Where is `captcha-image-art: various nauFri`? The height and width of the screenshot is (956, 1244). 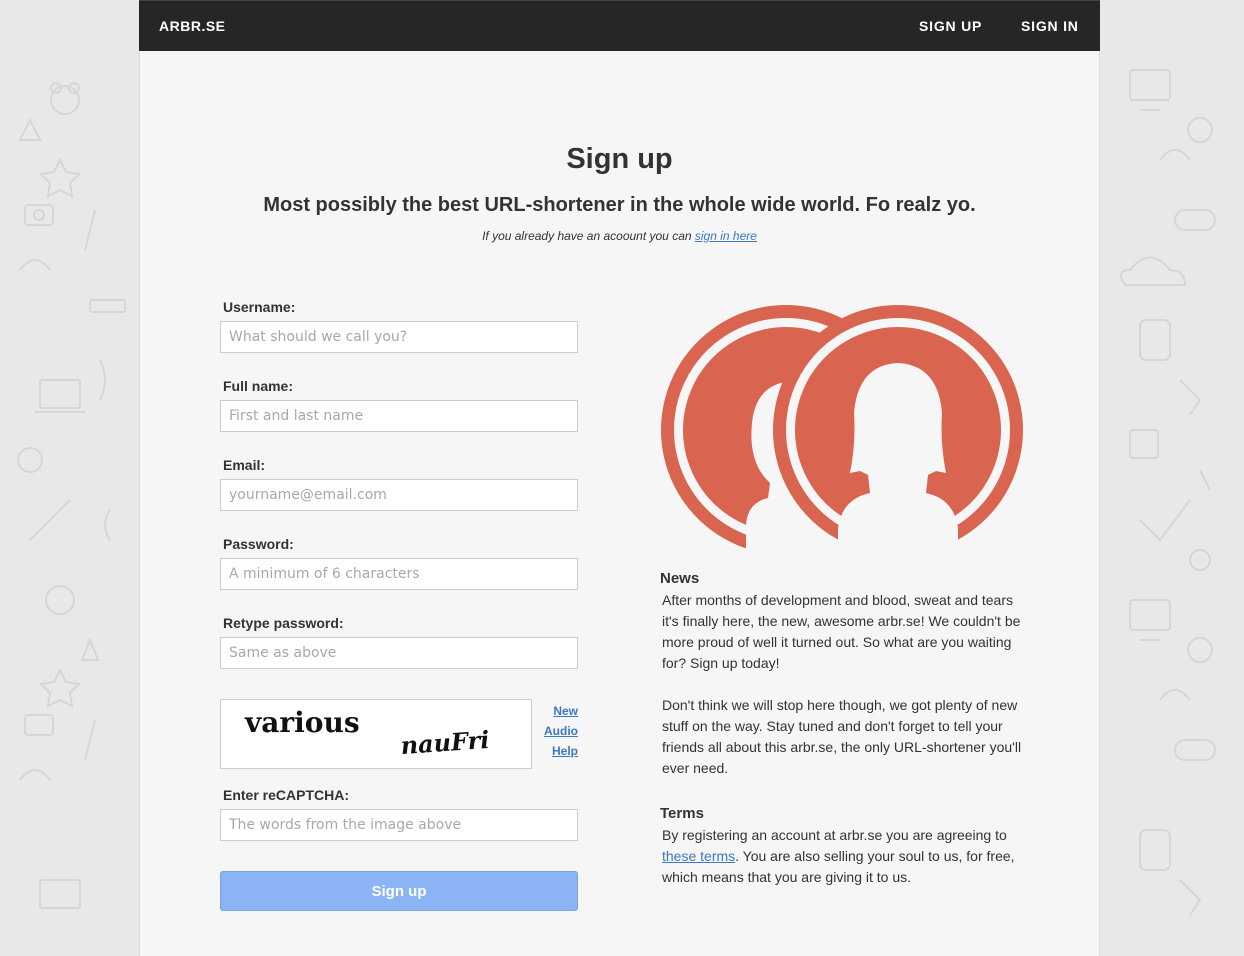
captcha-image-art: various nauFri is located at coordinates (367, 733).